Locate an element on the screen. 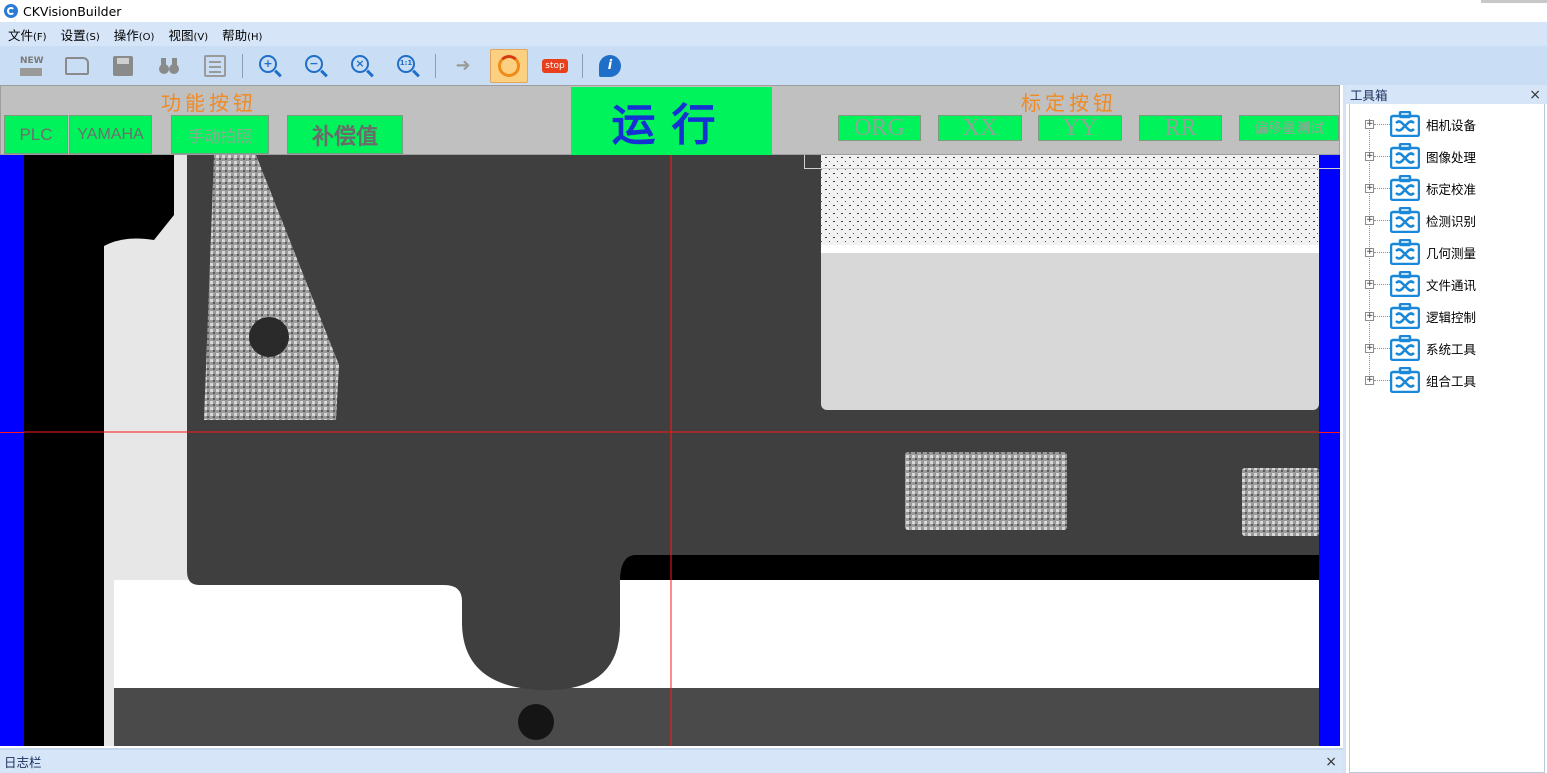 The height and width of the screenshot is (773, 1547). app-logo-icon is located at coordinates (11, 11).